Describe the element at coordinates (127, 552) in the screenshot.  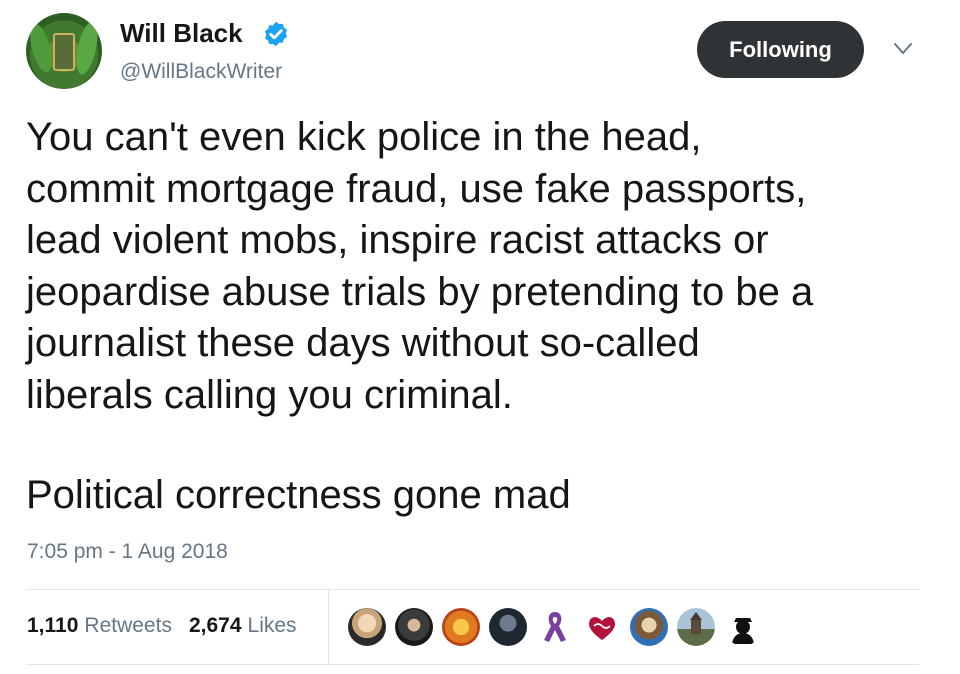
I see `tweet-timestamp: 7:05 pm - 1 Aug 2018` at that location.